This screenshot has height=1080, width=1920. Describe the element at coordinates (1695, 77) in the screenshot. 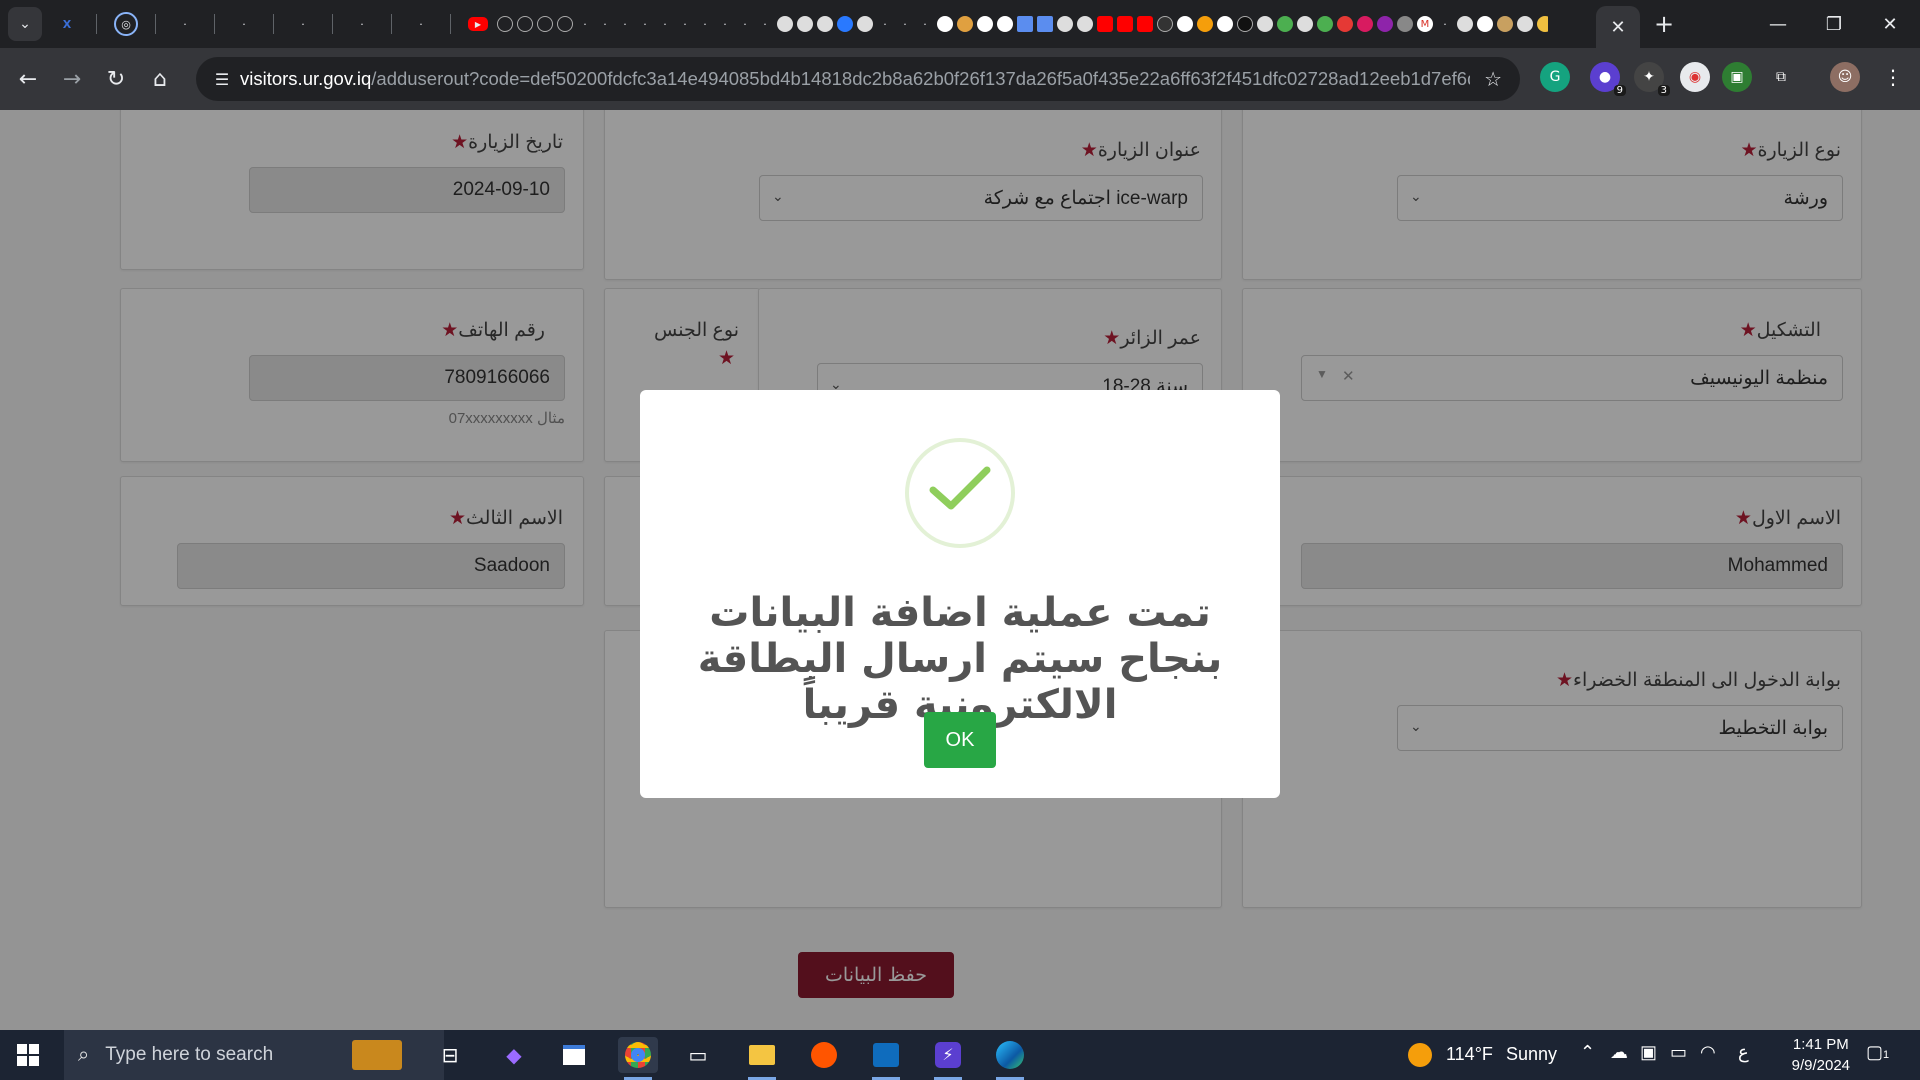

I see `extension-icon: ◉` at that location.